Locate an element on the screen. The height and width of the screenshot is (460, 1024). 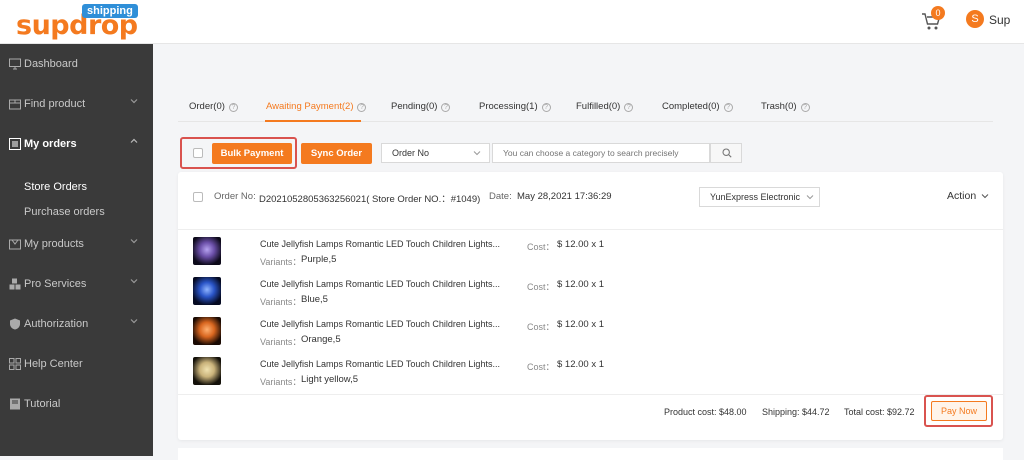
sidebar-item-dashboard: Dashboard is located at coordinates (76, 64).